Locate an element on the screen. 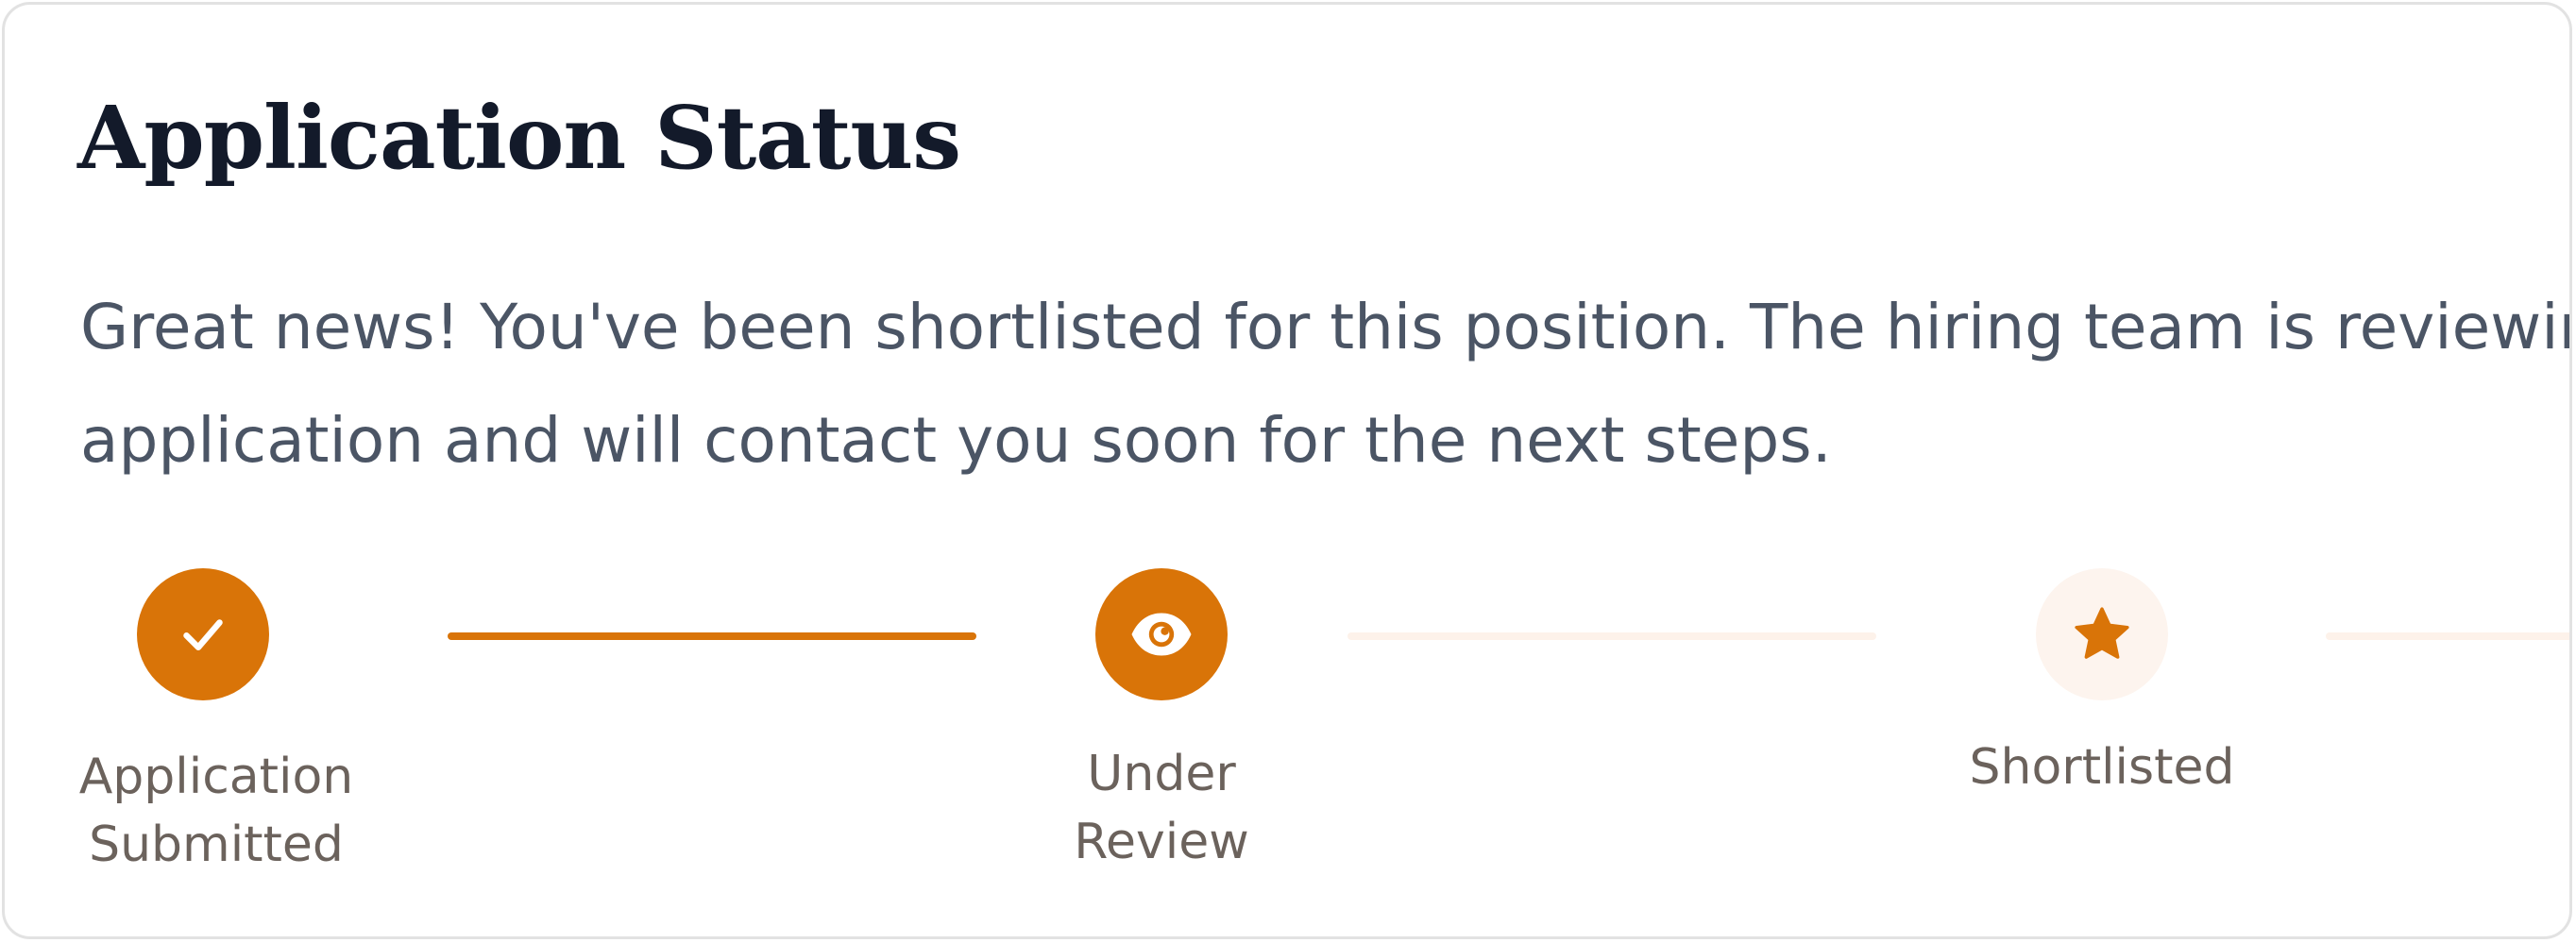 Image resolution: width=2576 pixels, height=943 pixels. step-label-line: Shortlisted is located at coordinates (2102, 767).